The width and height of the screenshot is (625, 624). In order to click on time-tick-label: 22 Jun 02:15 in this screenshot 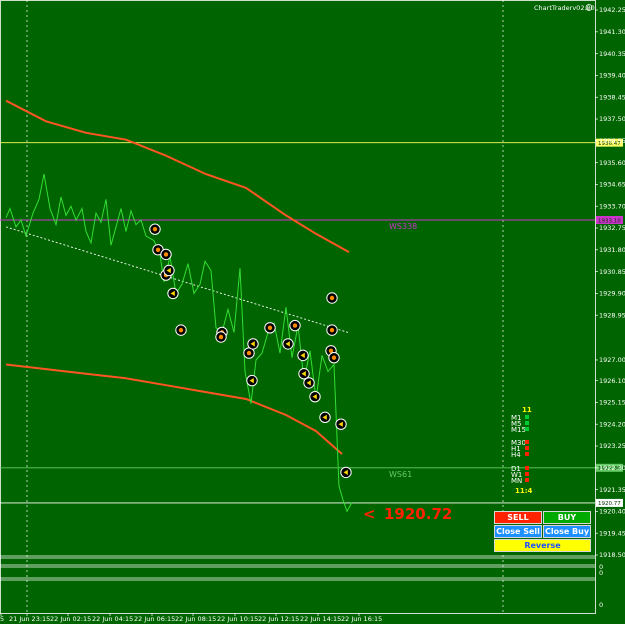, I will do `click(70, 619)`.